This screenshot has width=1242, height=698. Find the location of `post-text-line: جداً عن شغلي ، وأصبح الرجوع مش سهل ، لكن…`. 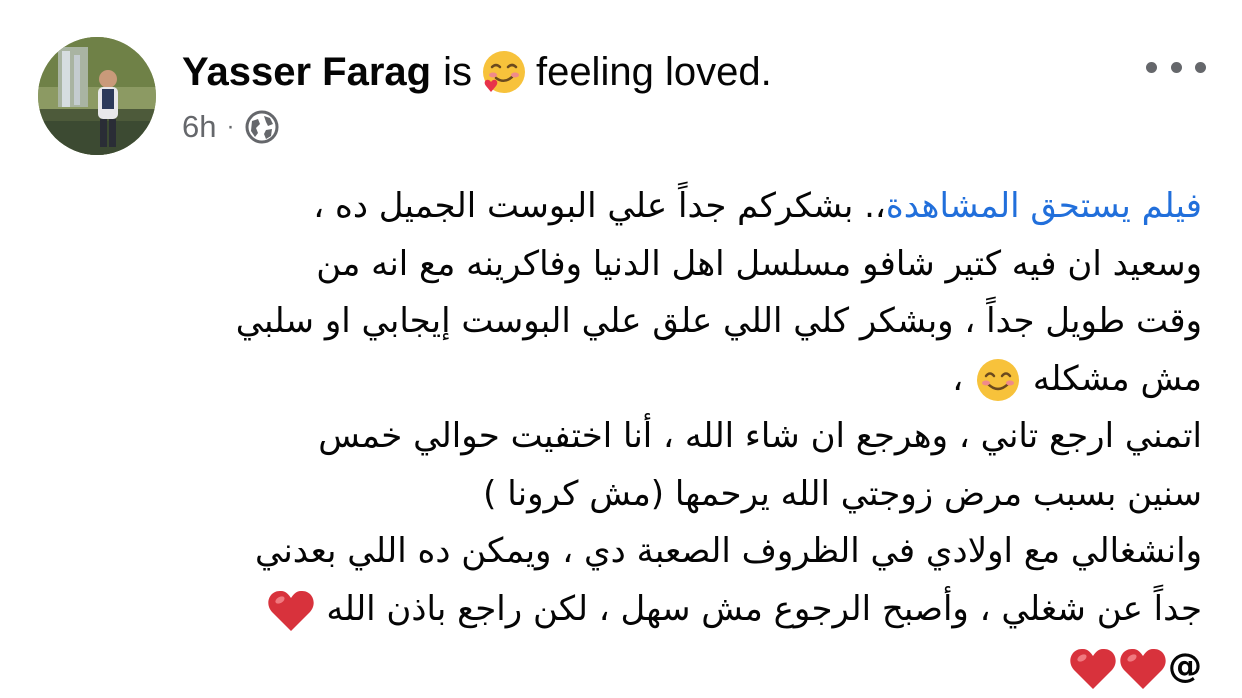

post-text-line: جداً عن شغلي ، وأصبح الرجوع مش سهل ، لكن… is located at coordinates (621, 610).